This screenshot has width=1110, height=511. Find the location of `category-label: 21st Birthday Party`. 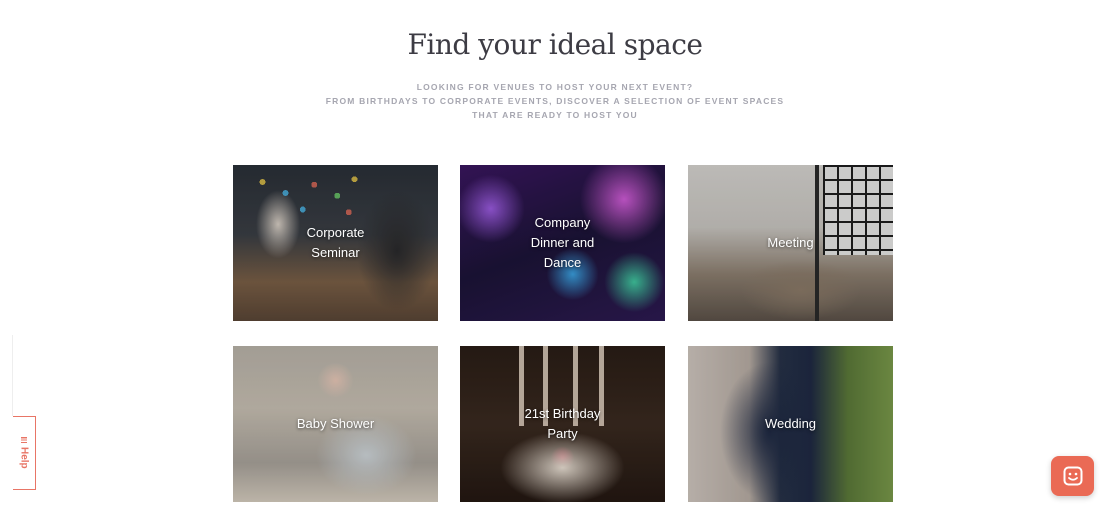

category-label: 21st Birthday Party is located at coordinates (562, 423).